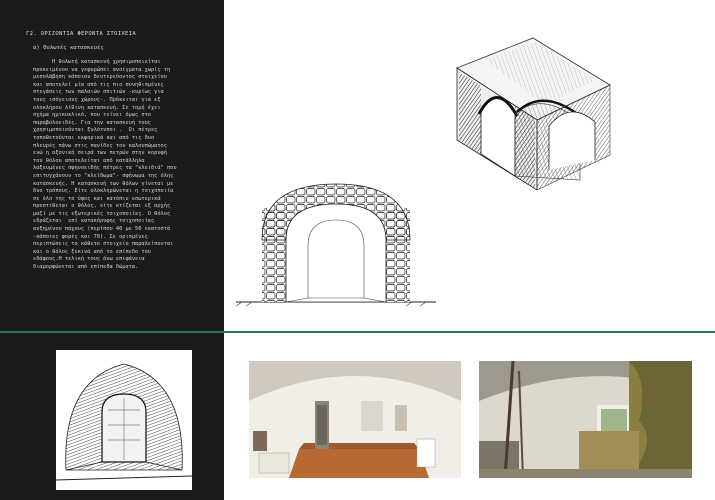 The width and height of the screenshot is (715, 500). Describe the element at coordinates (585, 419) in the screenshot. I see `hay-storage-photo` at that location.